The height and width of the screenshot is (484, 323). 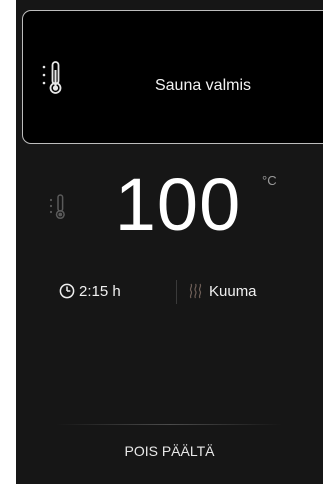 I want to click on heat-mode: Kuuma, so click(x=233, y=291).